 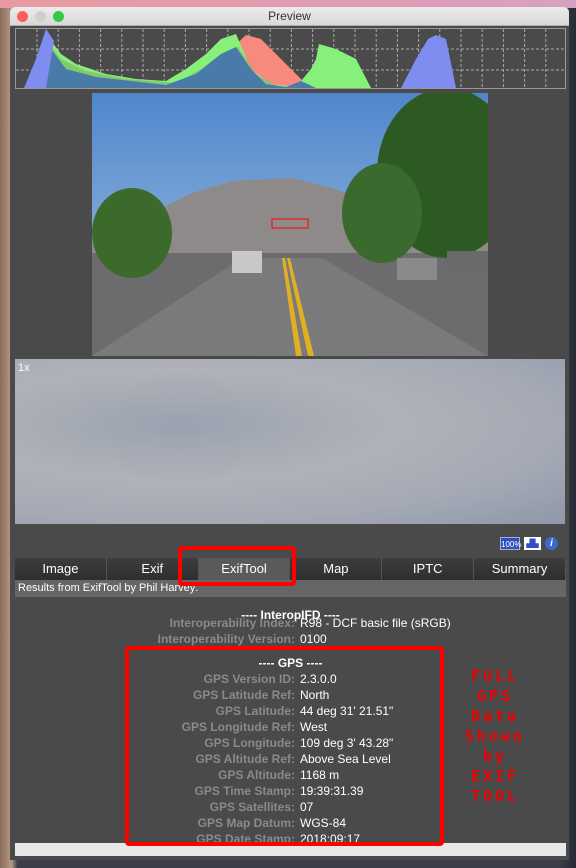 What do you see at coordinates (313, 639) in the screenshot?
I see `field-value: 0100` at bounding box center [313, 639].